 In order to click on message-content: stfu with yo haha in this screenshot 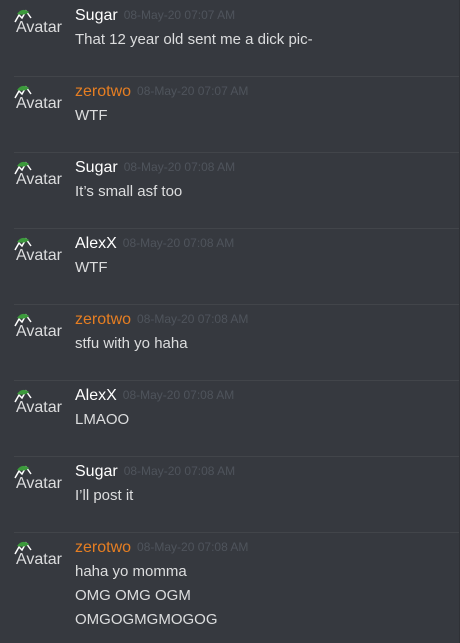, I will do `click(131, 344)`.